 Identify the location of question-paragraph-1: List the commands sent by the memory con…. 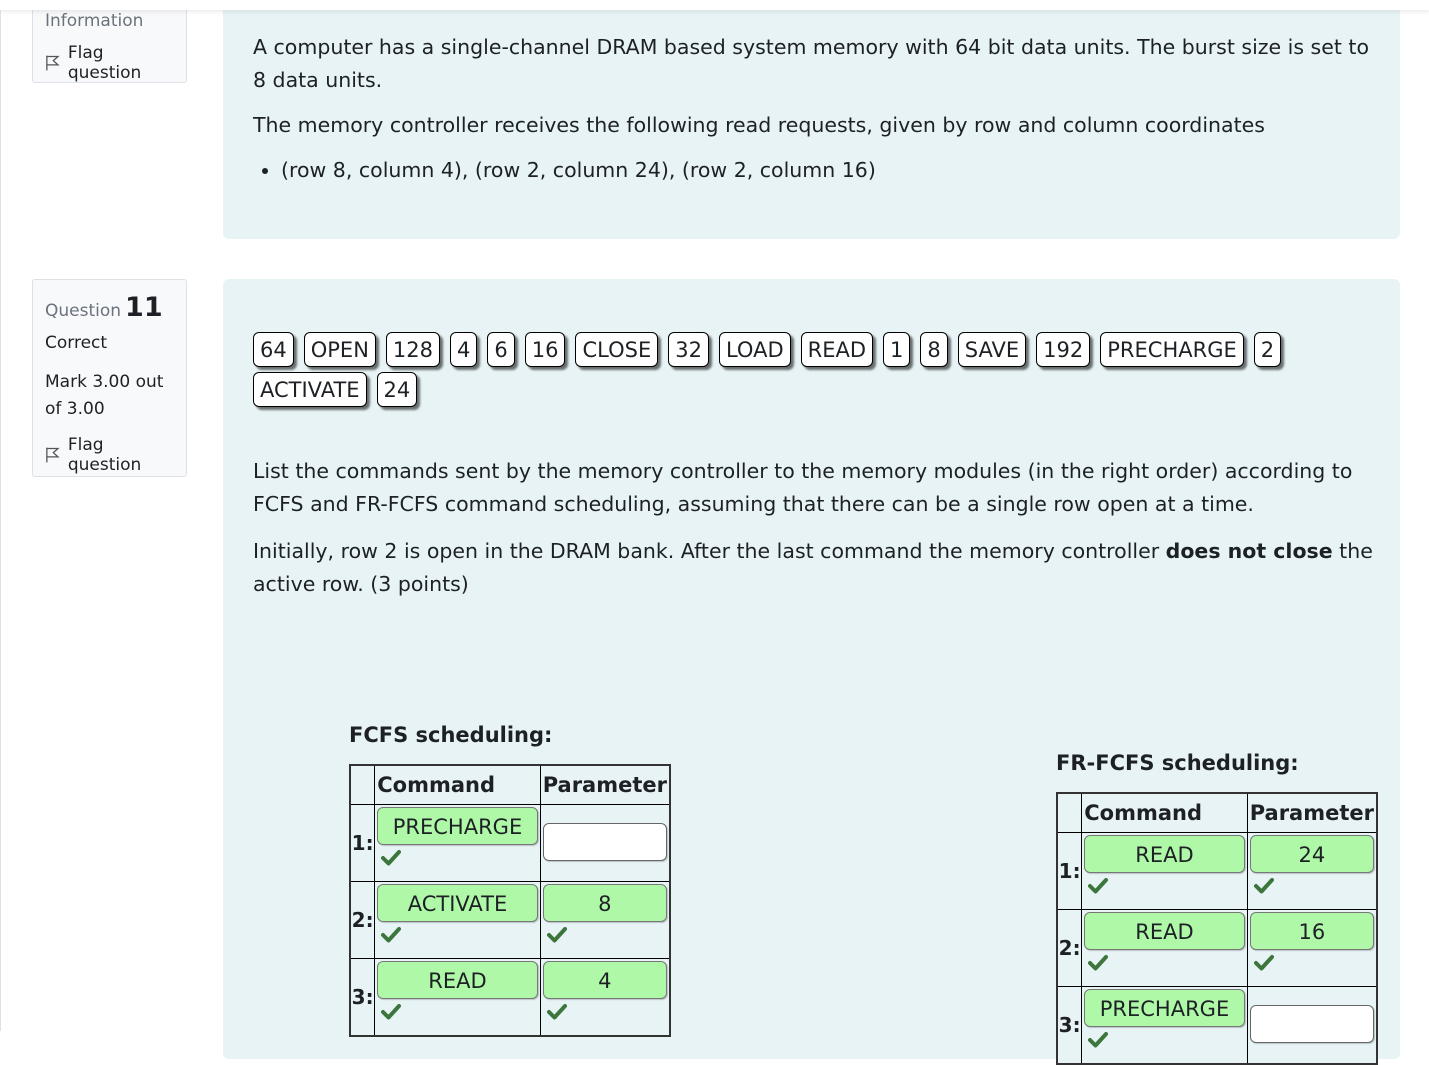
(803, 487).